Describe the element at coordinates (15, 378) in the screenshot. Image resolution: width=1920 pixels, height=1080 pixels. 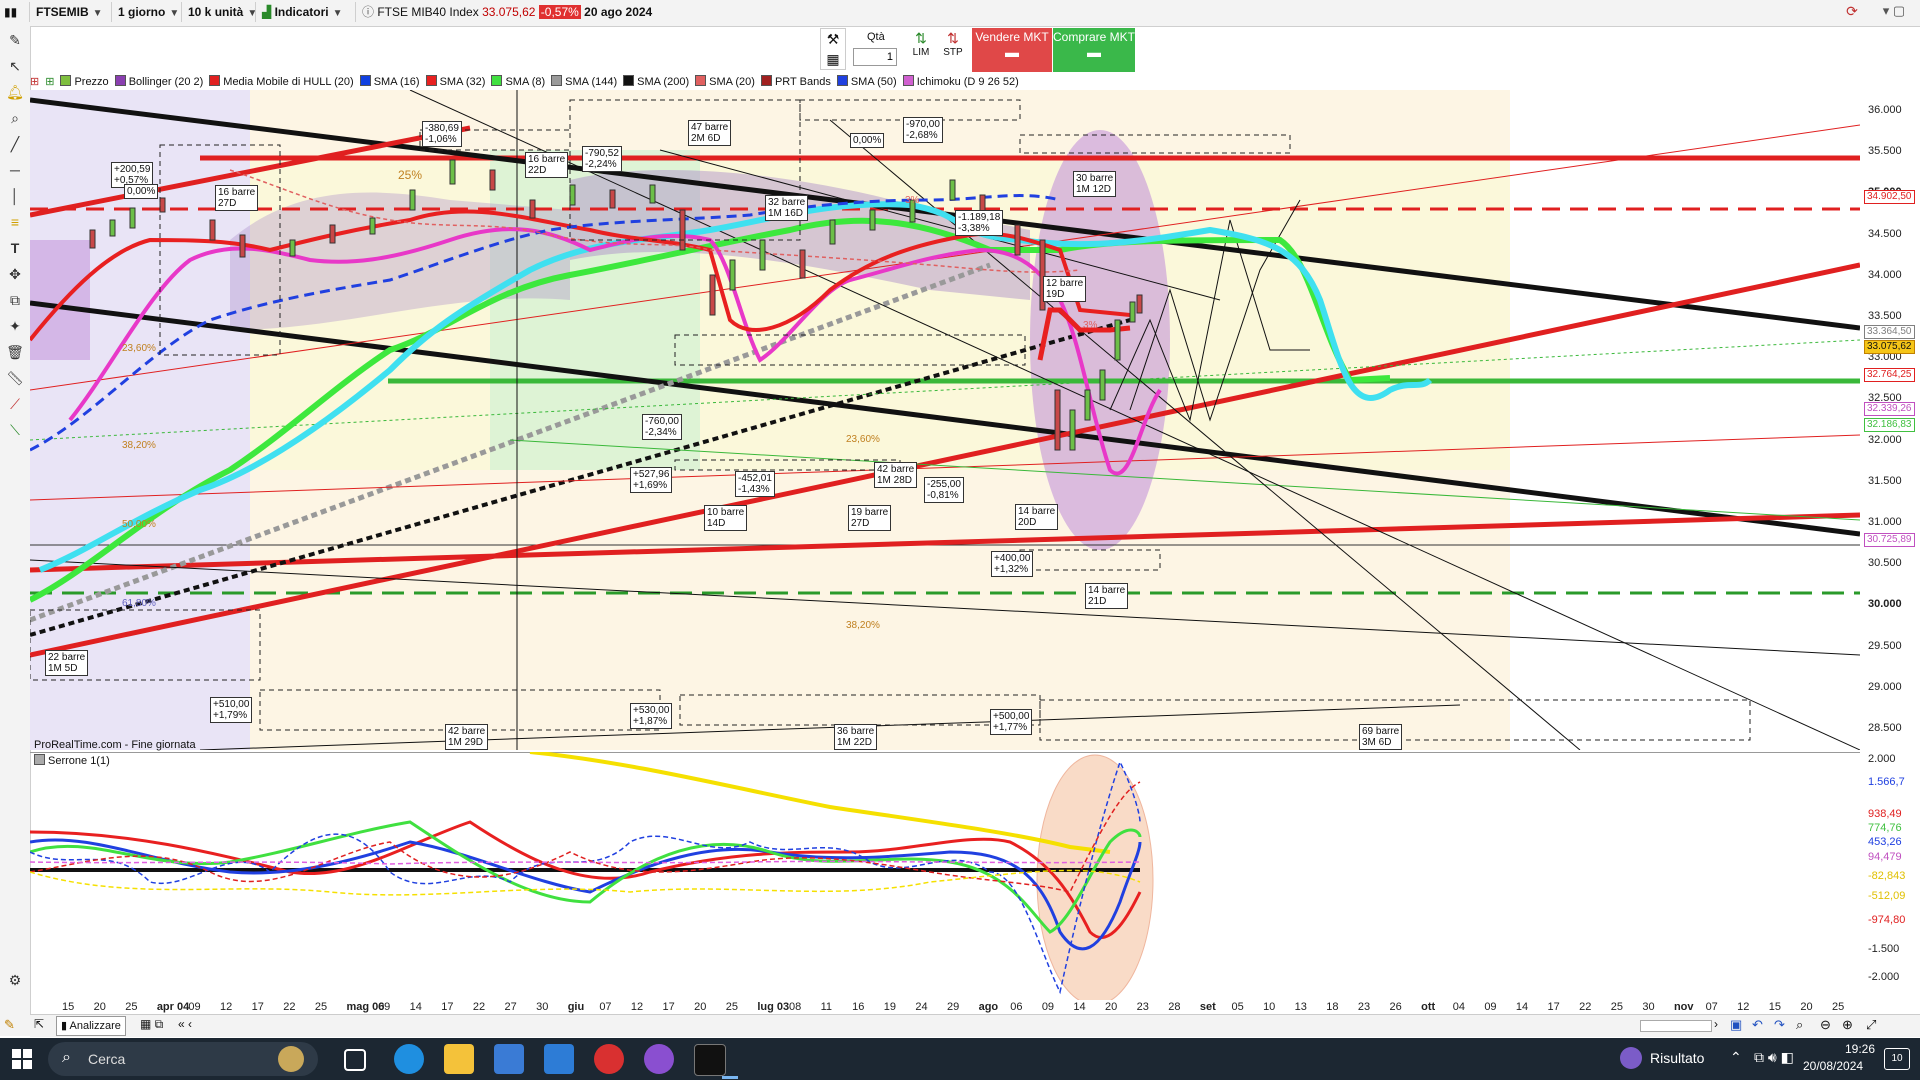
I see `ruler-icon: 📏︎` at that location.